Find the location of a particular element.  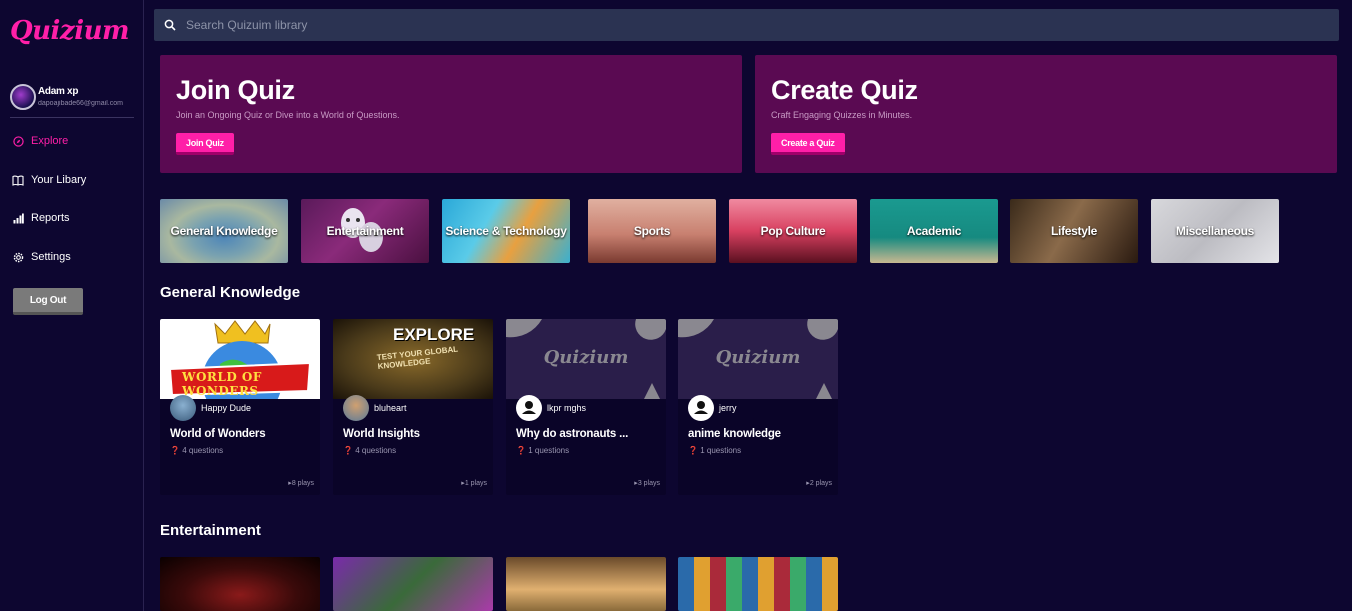

nav-library-label: Your Libary is located at coordinates (59, 180).